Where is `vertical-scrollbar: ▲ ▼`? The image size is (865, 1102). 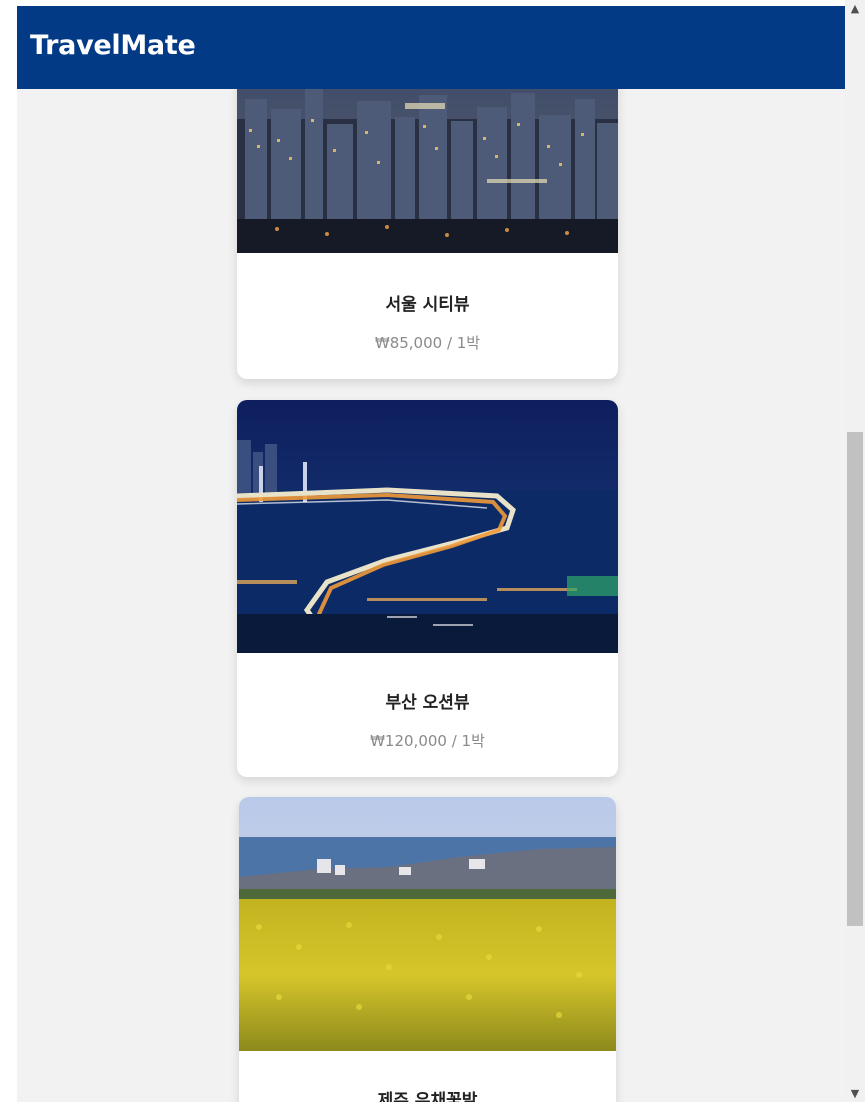
vertical-scrollbar: ▲ ▼ is located at coordinates (855, 551).